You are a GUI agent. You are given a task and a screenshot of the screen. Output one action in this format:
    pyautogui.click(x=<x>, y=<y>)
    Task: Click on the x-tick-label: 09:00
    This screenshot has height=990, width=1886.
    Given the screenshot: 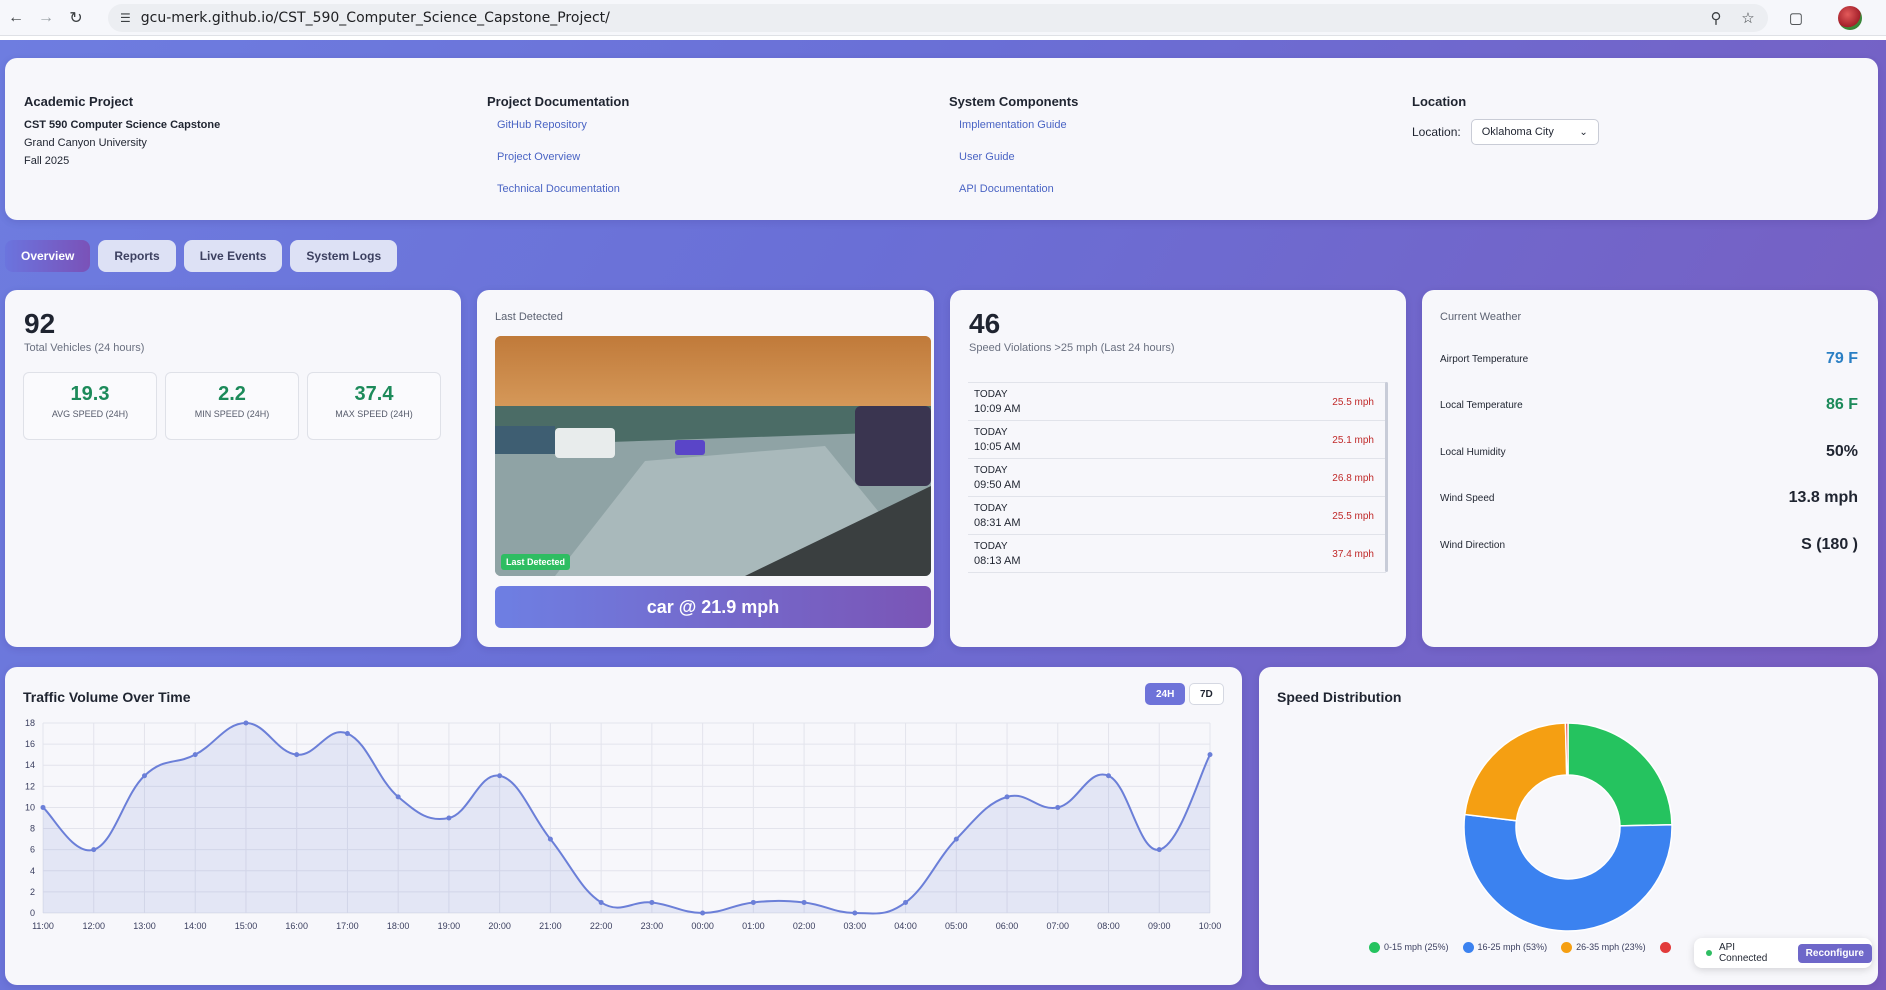 What is the action you would take?
    pyautogui.click(x=1159, y=926)
    